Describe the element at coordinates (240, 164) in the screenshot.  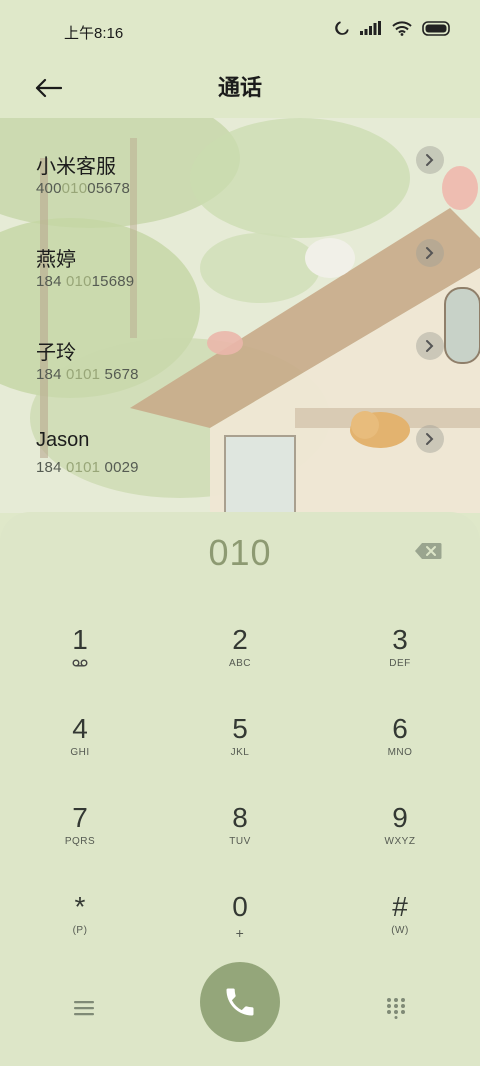
I see `contact-item: 小米客服 40001005678` at that location.